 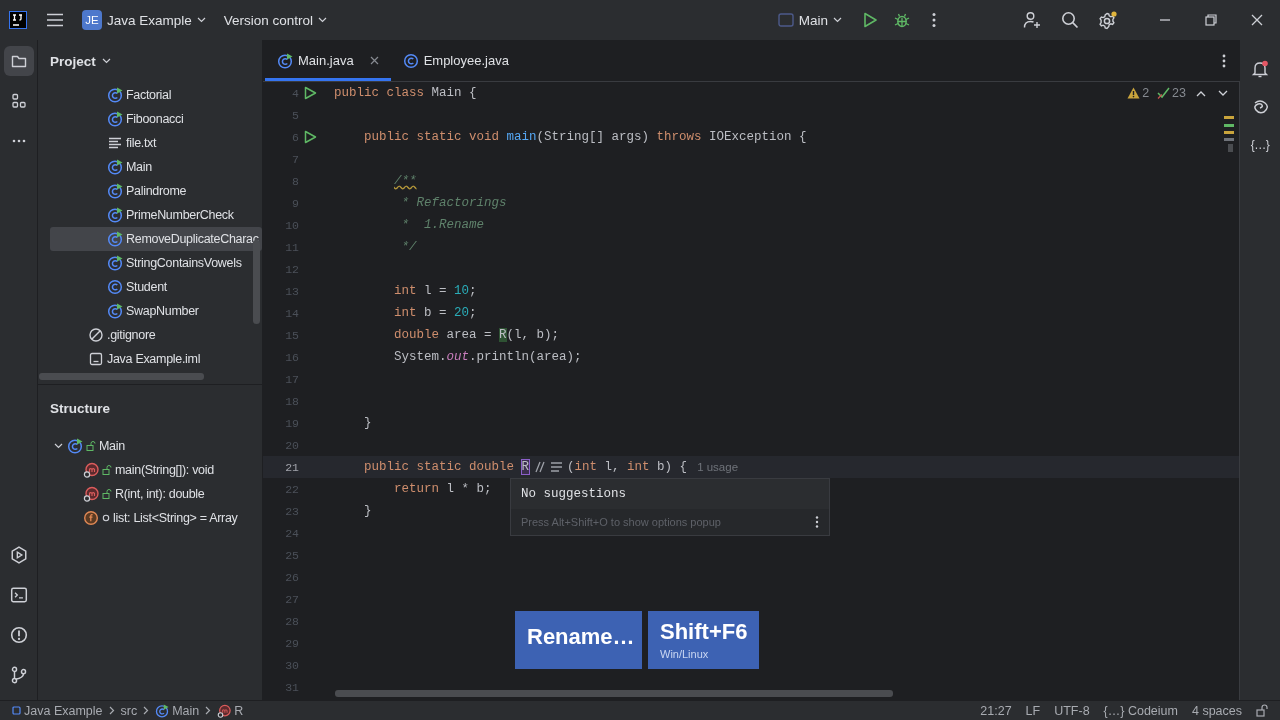 What do you see at coordinates (150, 287) in the screenshot?
I see `tree-item: Student` at bounding box center [150, 287].